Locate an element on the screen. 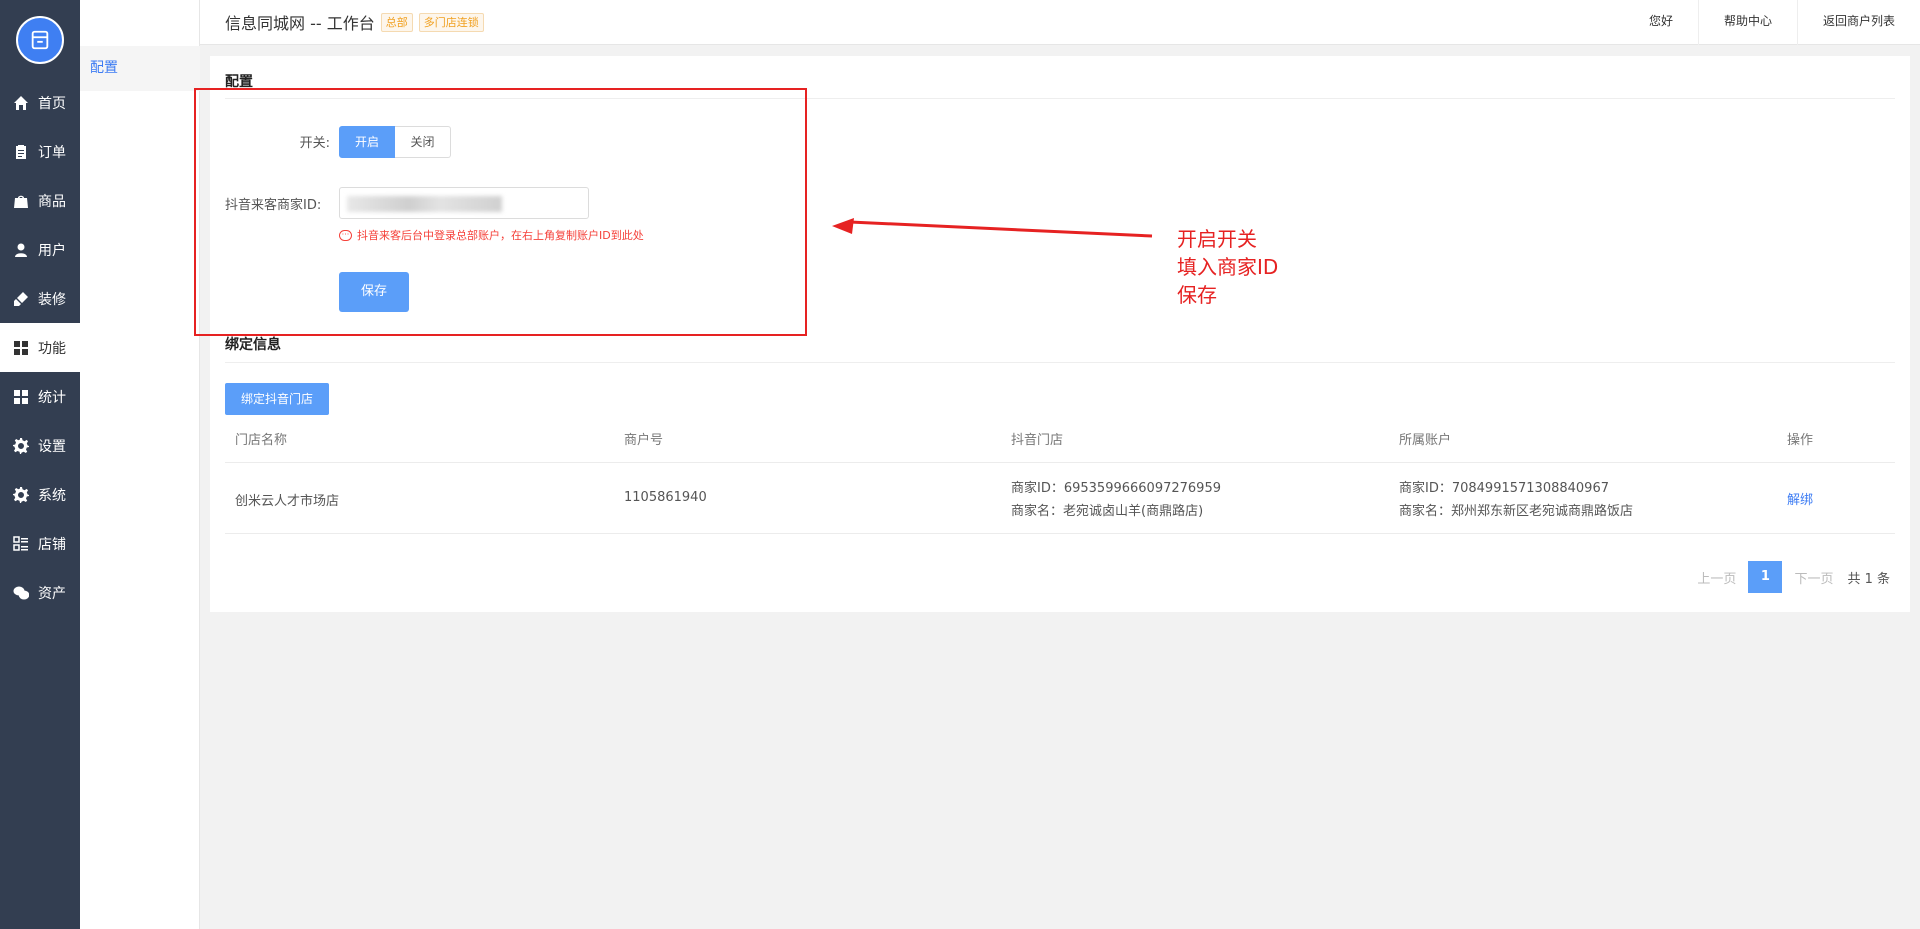 Image resolution: width=1920 pixels, height=929 pixels. nav-item-features: 功能 is located at coordinates (40, 347).